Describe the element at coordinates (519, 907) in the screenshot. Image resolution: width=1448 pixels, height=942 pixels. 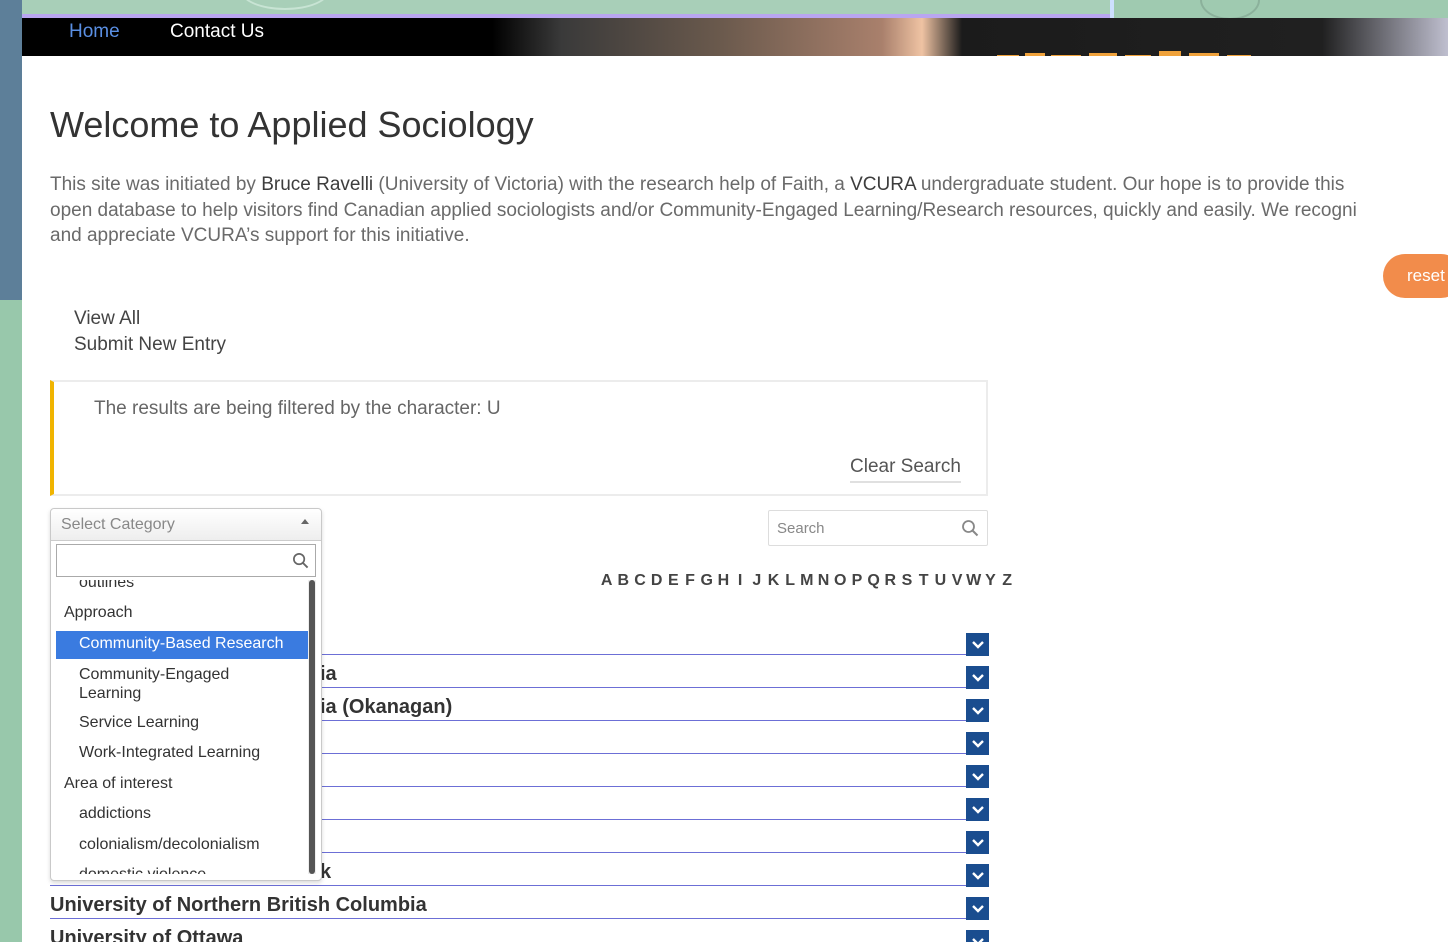
I see `result-row: University of Northern British Columbia` at that location.